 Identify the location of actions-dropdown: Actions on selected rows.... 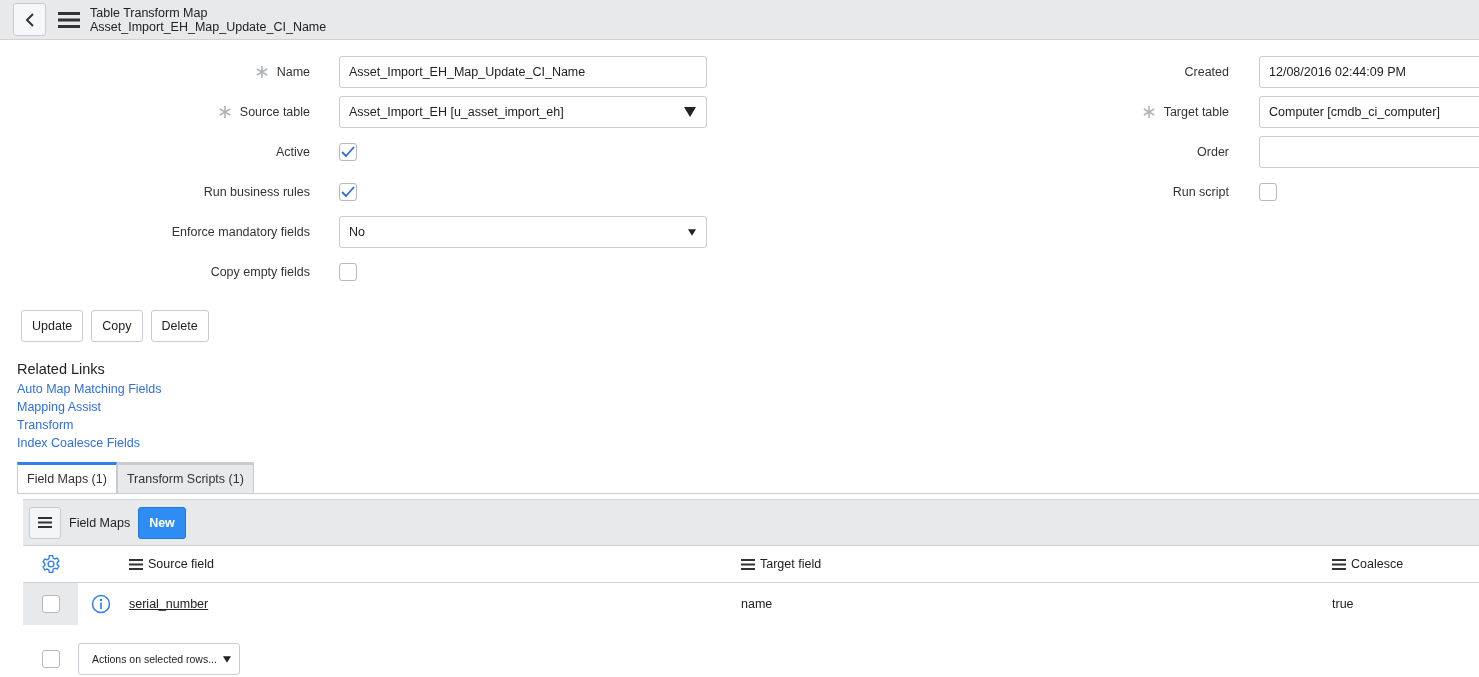
(159, 659).